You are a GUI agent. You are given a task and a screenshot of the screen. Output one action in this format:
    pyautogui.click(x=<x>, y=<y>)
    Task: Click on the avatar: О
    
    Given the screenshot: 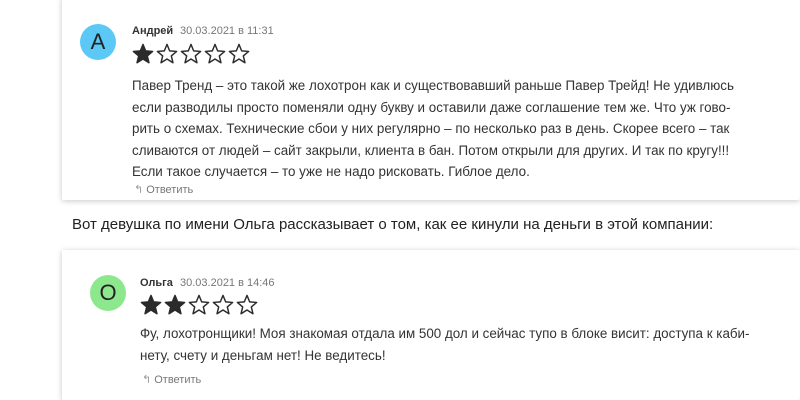 What is the action you would take?
    pyautogui.click(x=108, y=293)
    